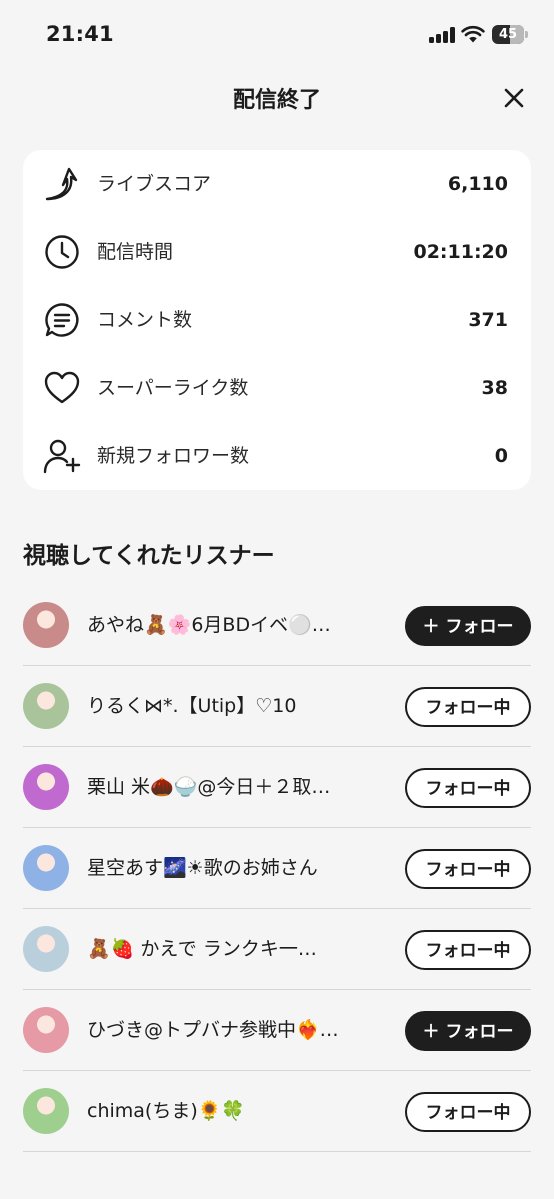 The width and height of the screenshot is (554, 1199). What do you see at coordinates (276, 100) in the screenshot?
I see `page-title: 配信終了` at bounding box center [276, 100].